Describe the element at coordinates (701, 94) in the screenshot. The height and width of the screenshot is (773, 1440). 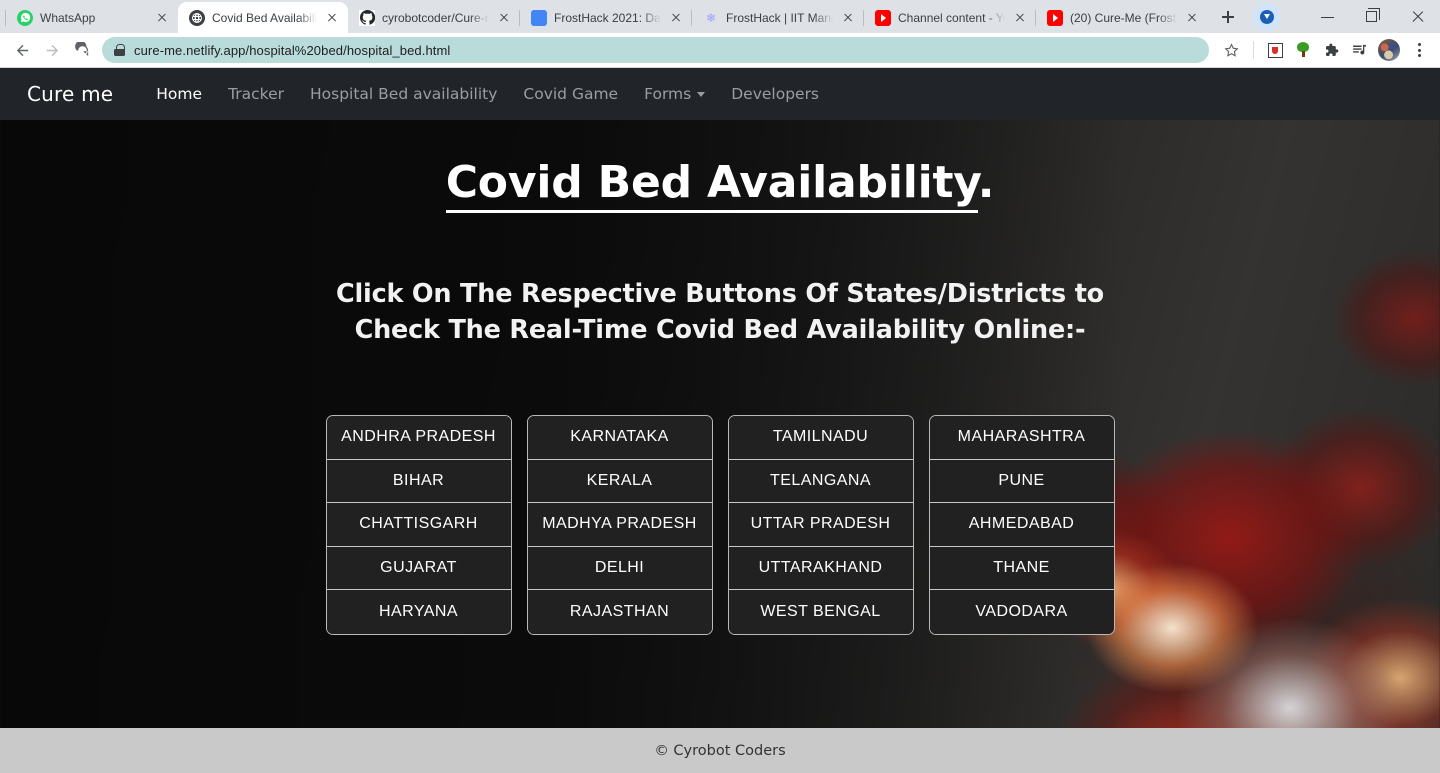
I see `chevron-down-icon` at that location.